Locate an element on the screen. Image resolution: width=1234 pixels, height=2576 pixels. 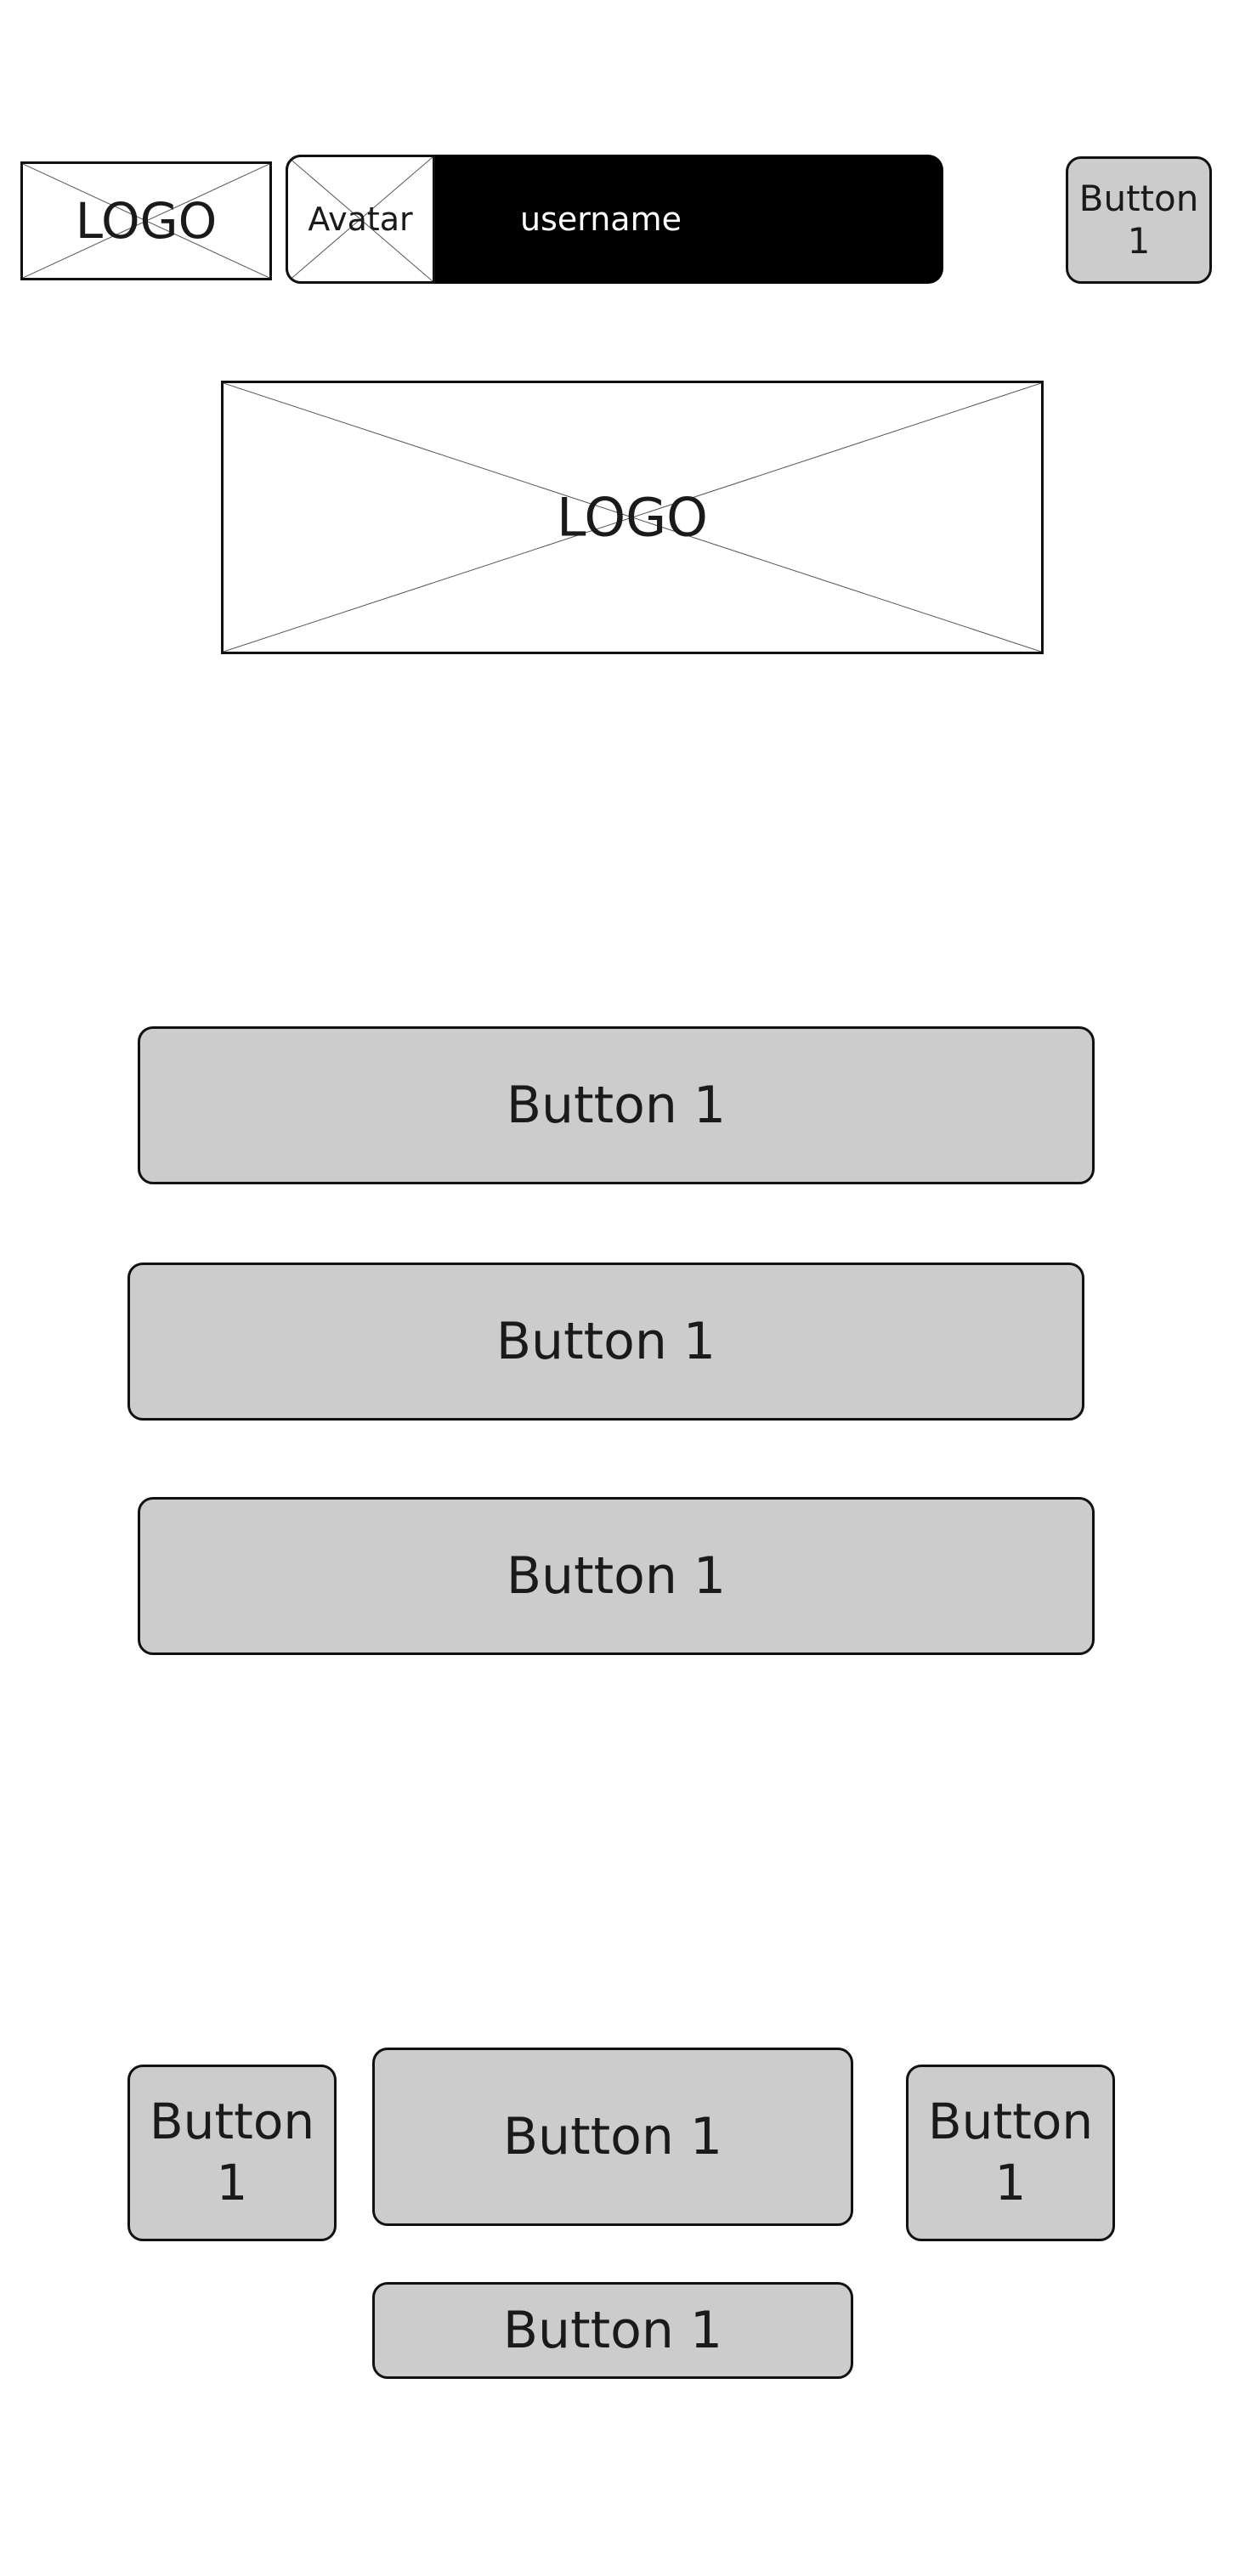
menu-button-1: Button 1 is located at coordinates (616, 1105).